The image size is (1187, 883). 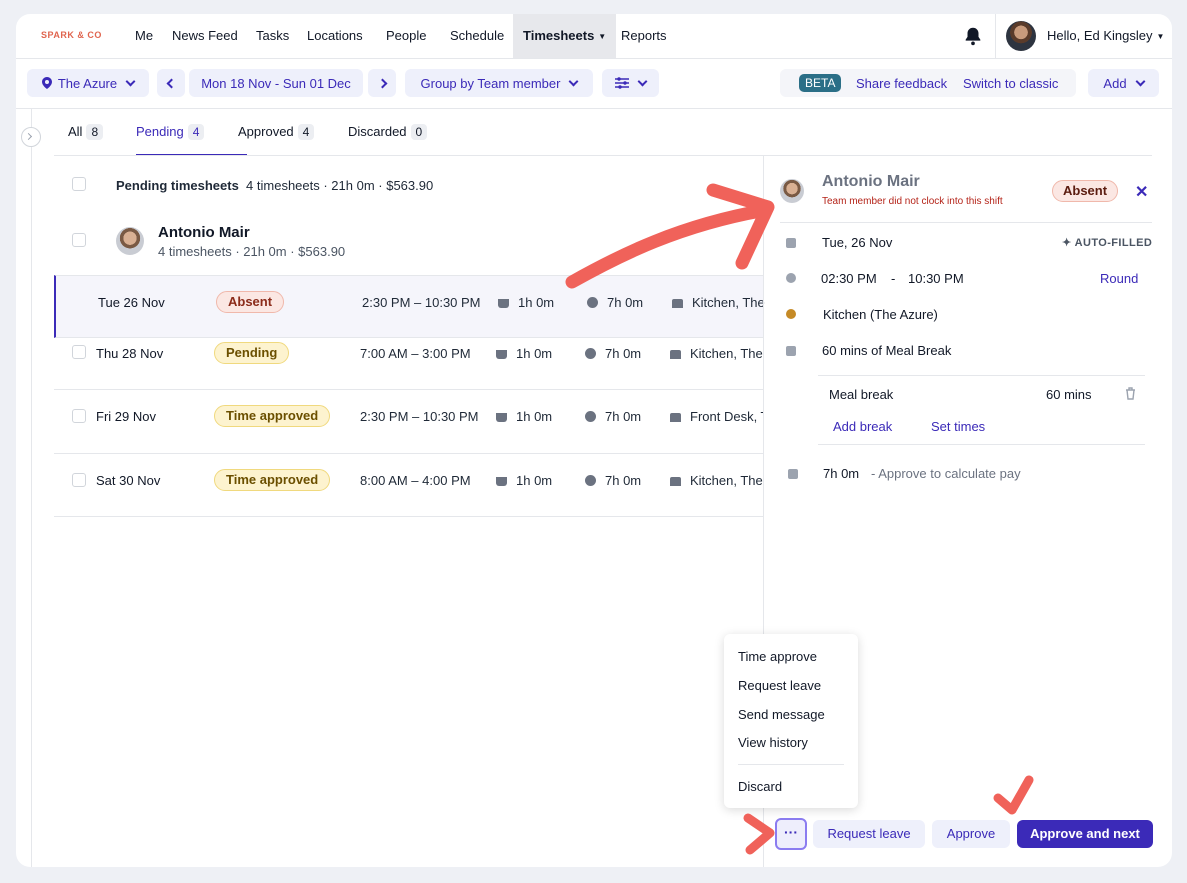 What do you see at coordinates (1010, 83) in the screenshot?
I see `switch-classic-link: Switch to classic` at bounding box center [1010, 83].